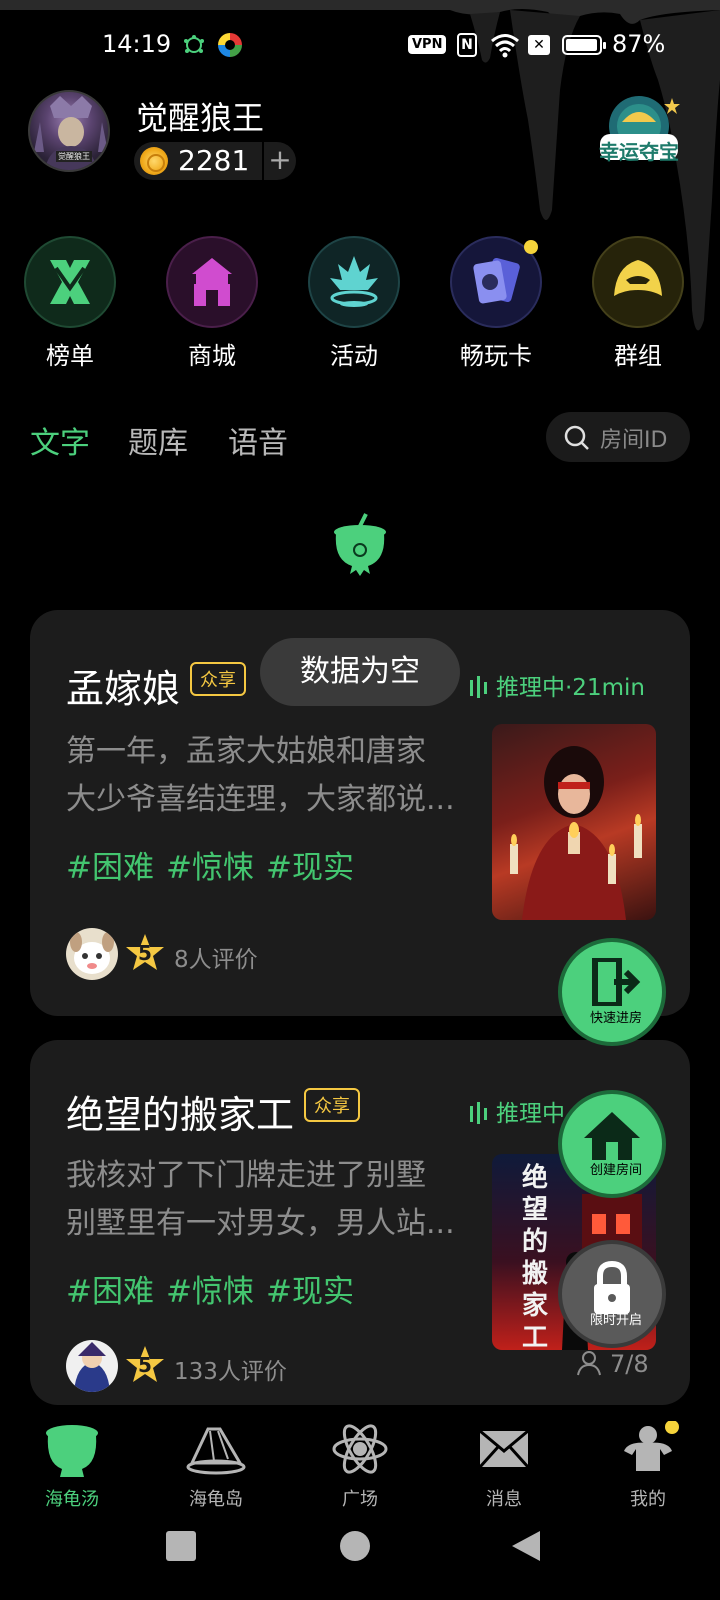  What do you see at coordinates (72, 1451) in the screenshot?
I see `cauldron-icon` at bounding box center [72, 1451].